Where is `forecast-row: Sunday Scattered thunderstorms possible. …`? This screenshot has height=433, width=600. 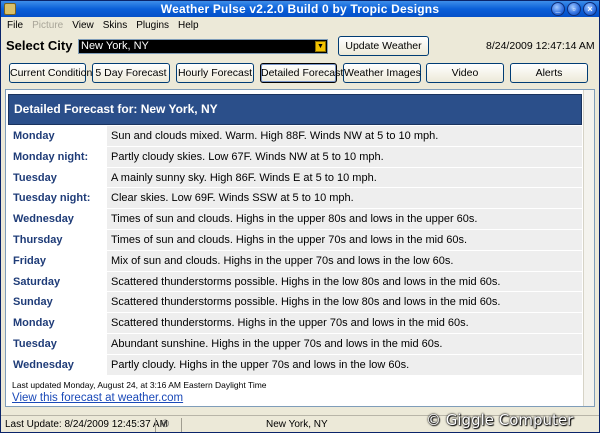
forecast-row: Sunday Scattered thunderstorms possible. … is located at coordinates (295, 303).